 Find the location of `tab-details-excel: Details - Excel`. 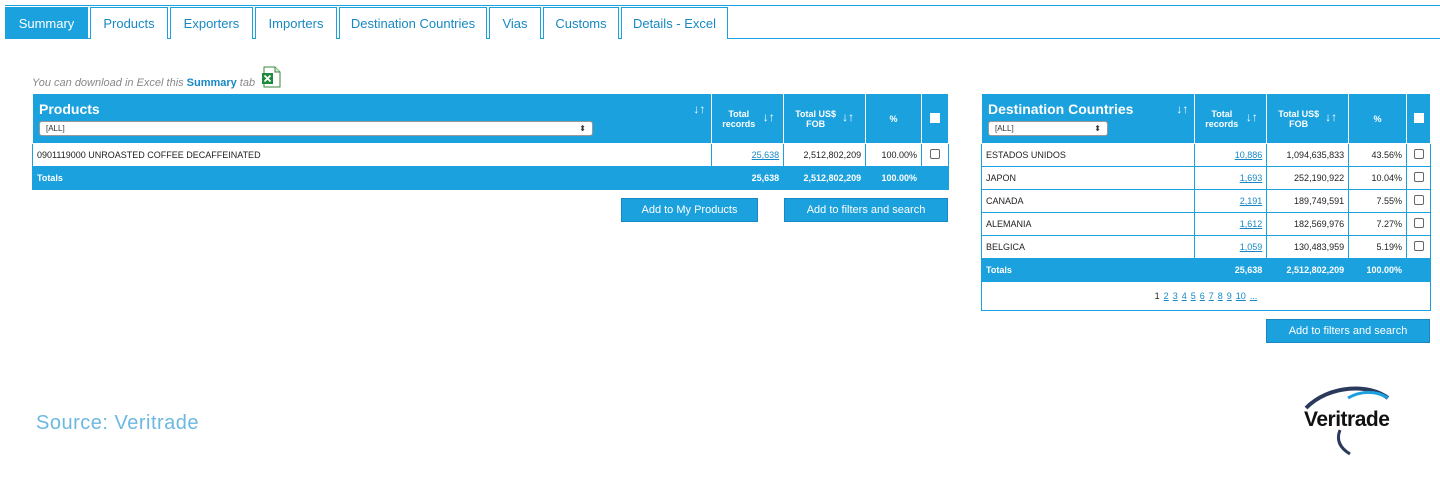

tab-details-excel: Details - Excel is located at coordinates (674, 23).